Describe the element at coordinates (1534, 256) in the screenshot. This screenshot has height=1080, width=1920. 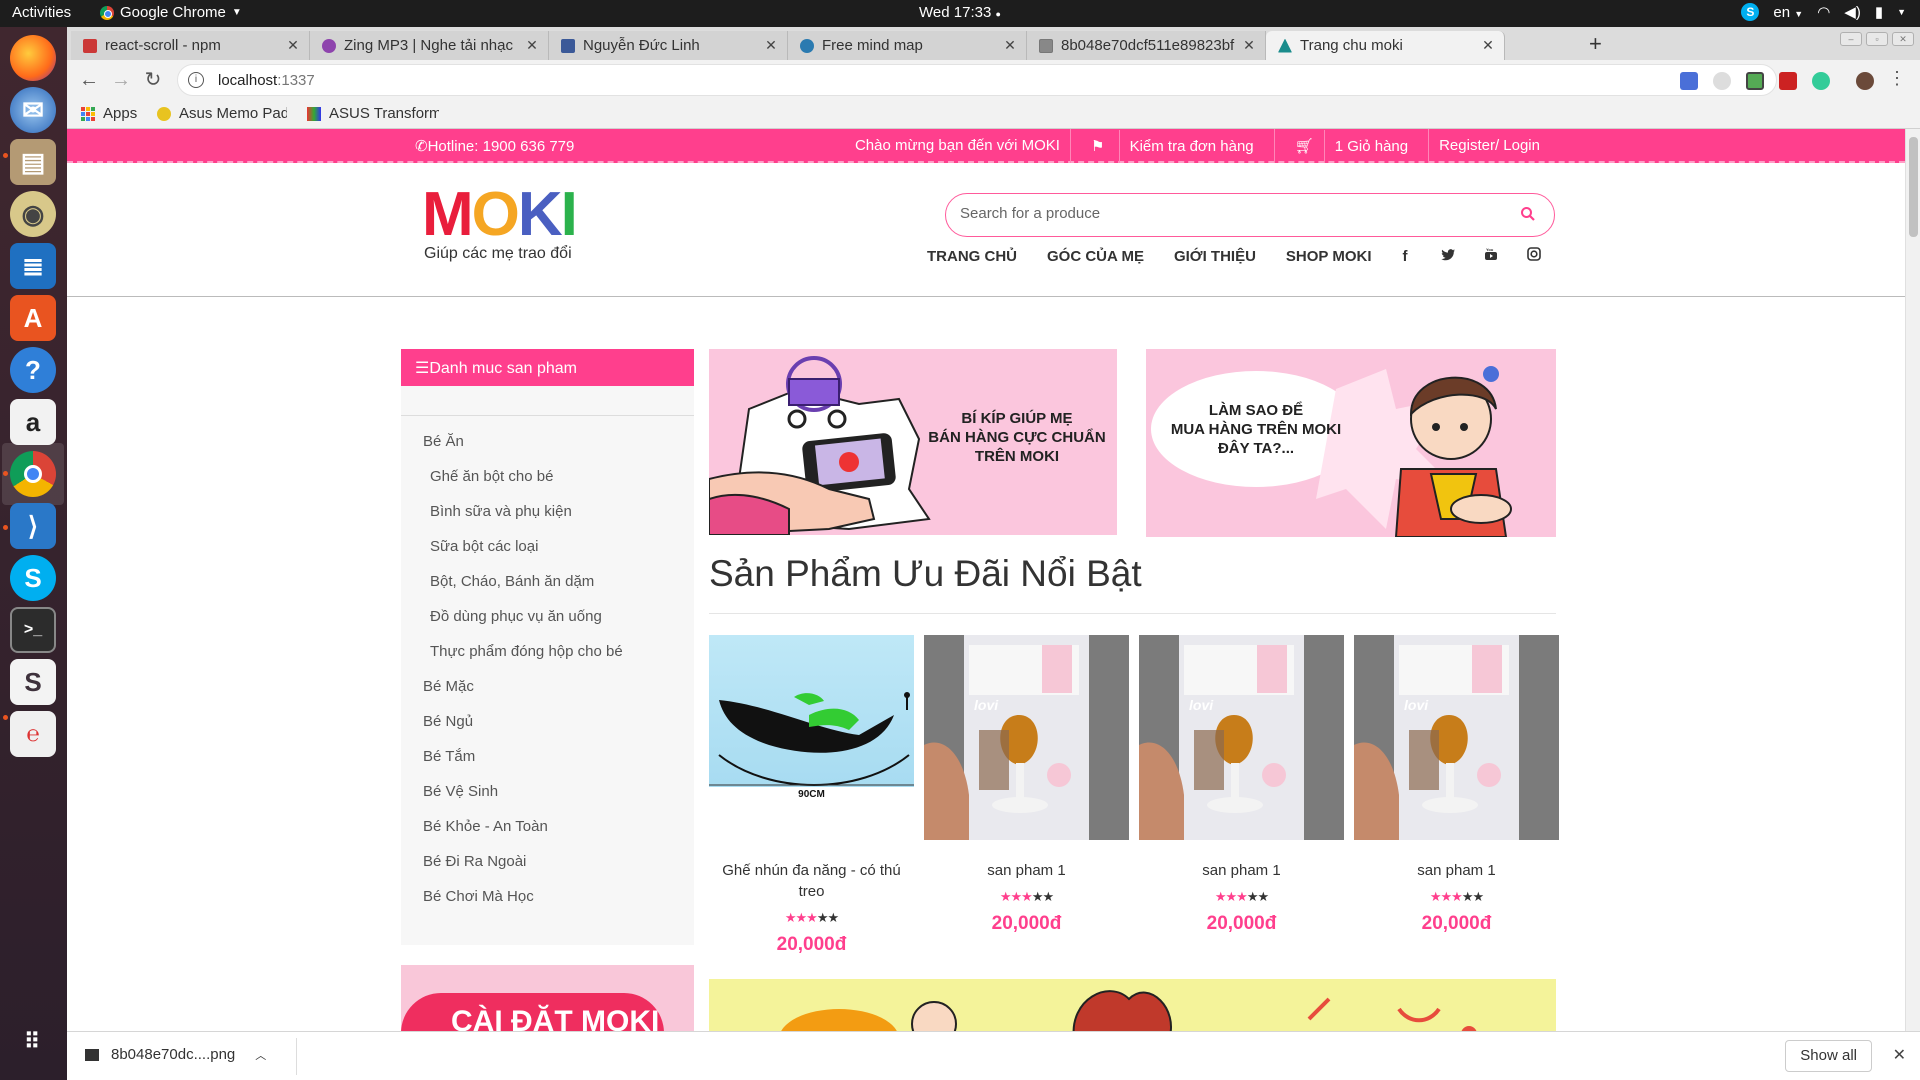
I see `instagram-icon` at that location.